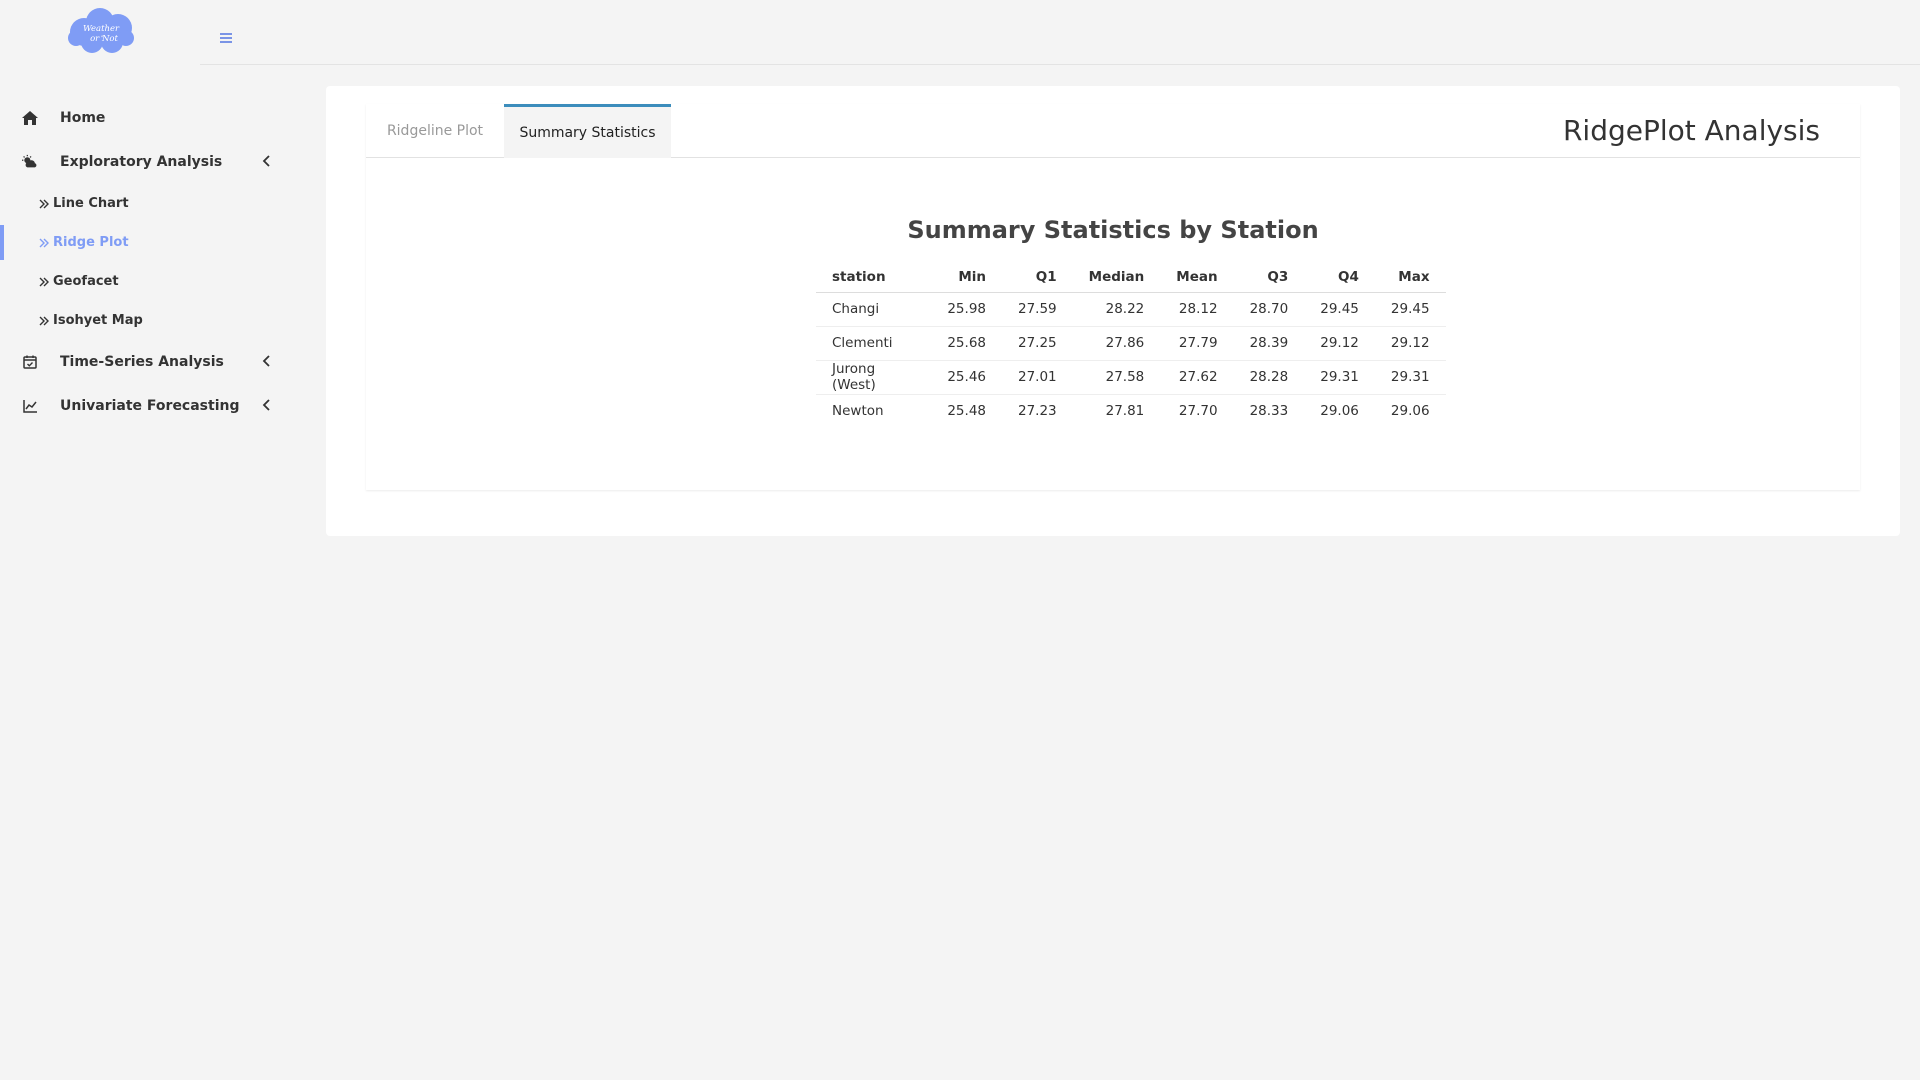  I want to click on sidebar-item-label: Exploratory Analysis, so click(141, 162).